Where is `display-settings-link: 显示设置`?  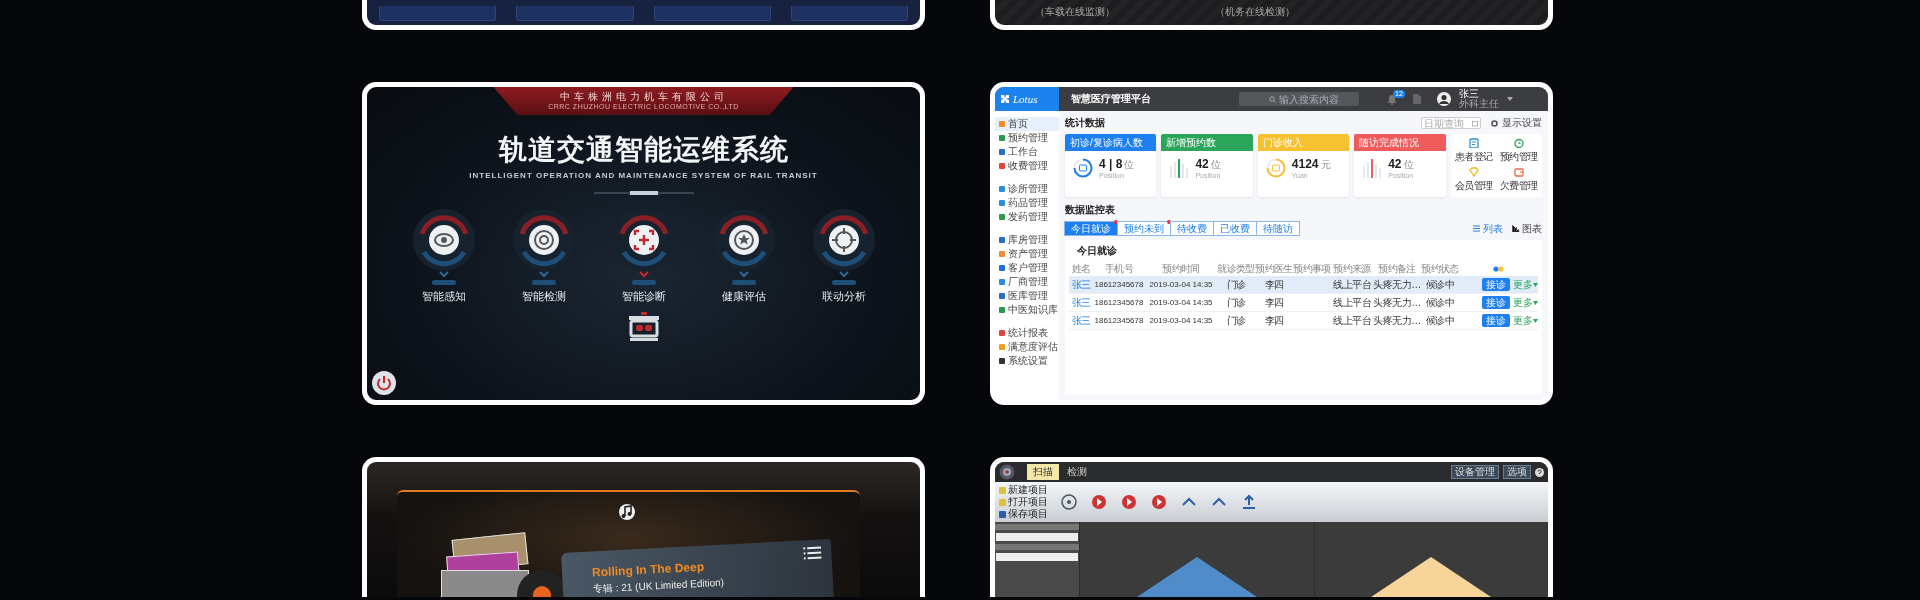
display-settings-link: 显示设置 is located at coordinates (1522, 123).